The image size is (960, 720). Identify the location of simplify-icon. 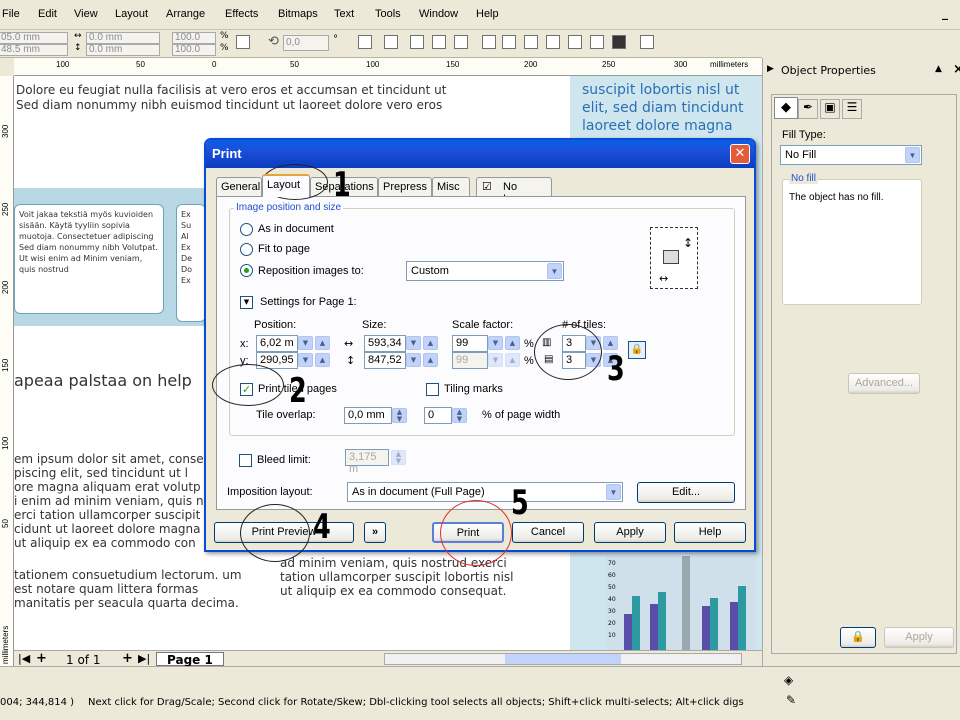
(553, 42).